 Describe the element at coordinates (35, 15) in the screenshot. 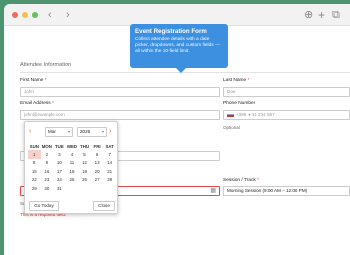

I see `maximize-window-button` at that location.